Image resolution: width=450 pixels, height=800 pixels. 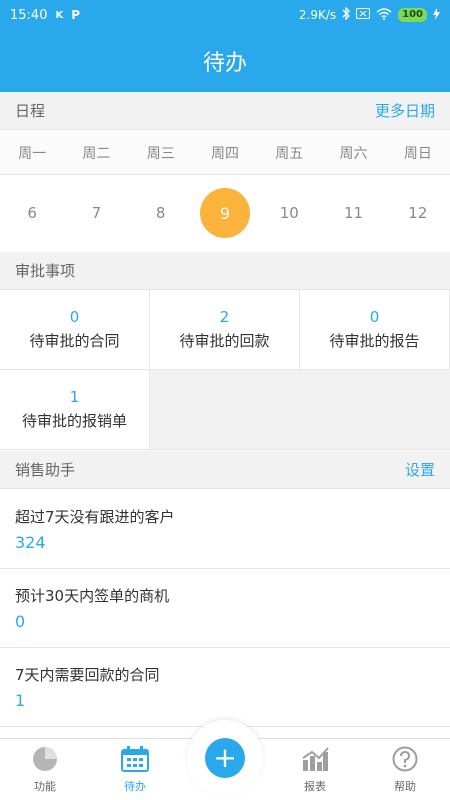 I want to click on weekday-label: 周三, so click(x=160, y=153).